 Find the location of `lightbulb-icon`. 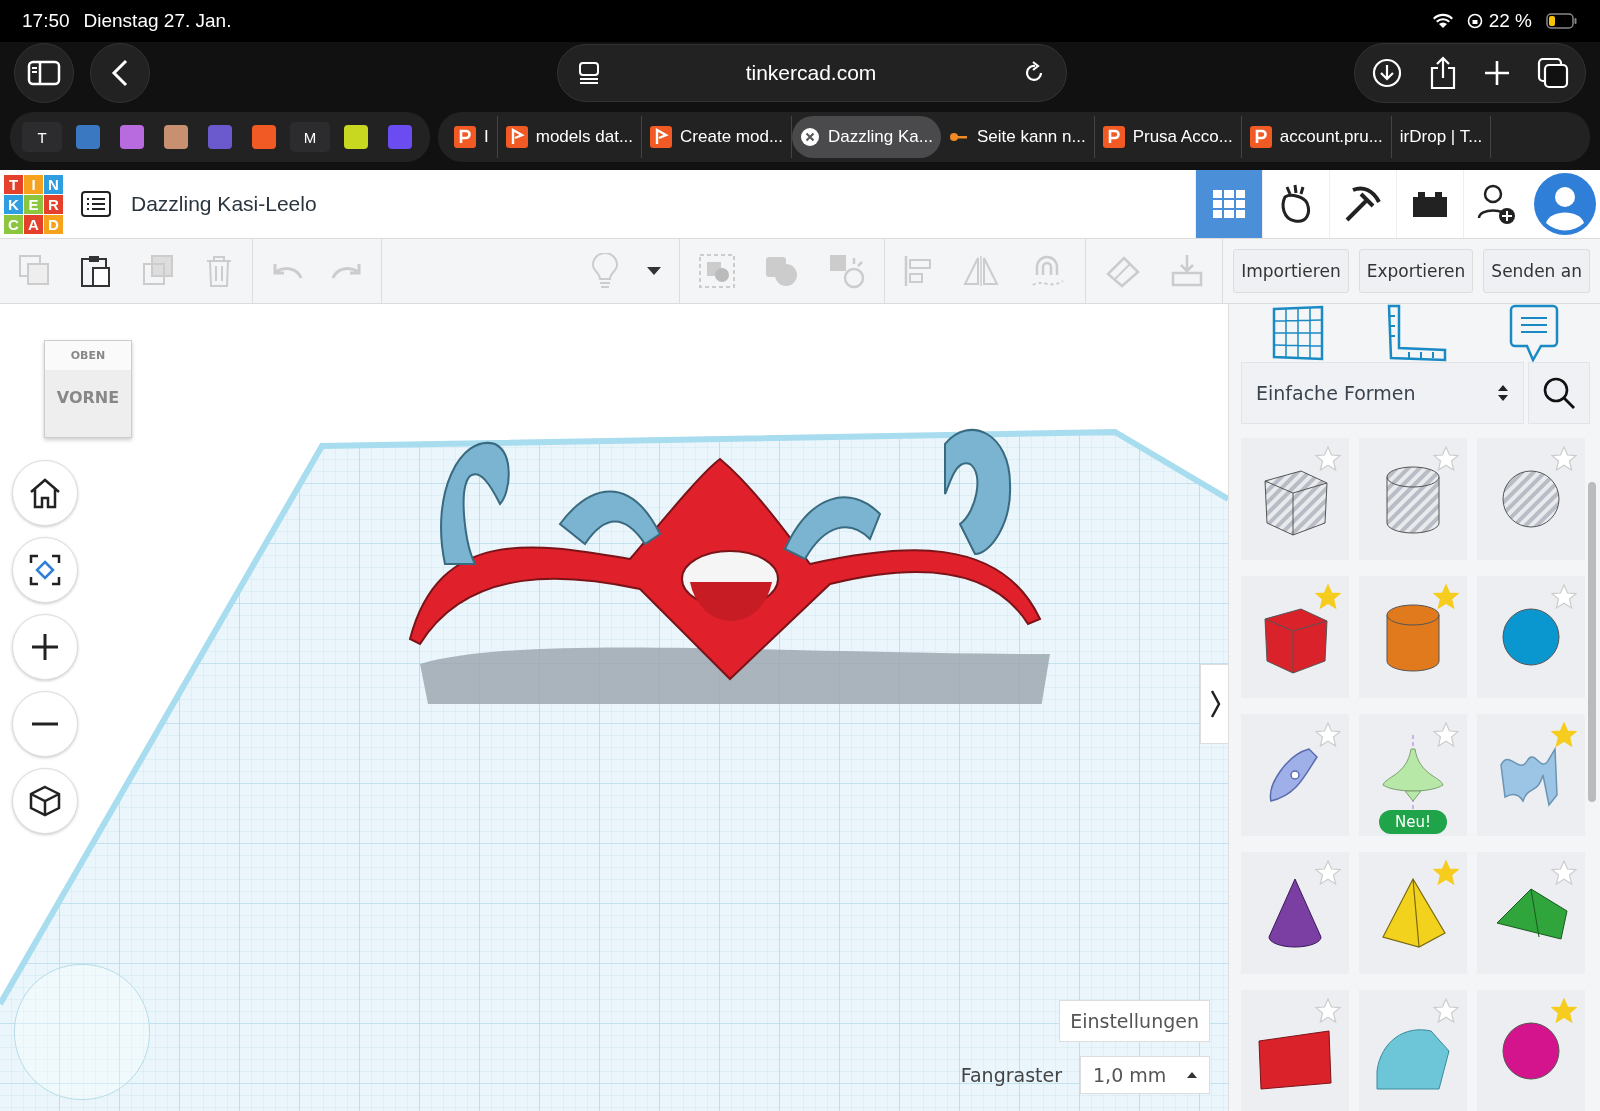

lightbulb-icon is located at coordinates (605, 271).